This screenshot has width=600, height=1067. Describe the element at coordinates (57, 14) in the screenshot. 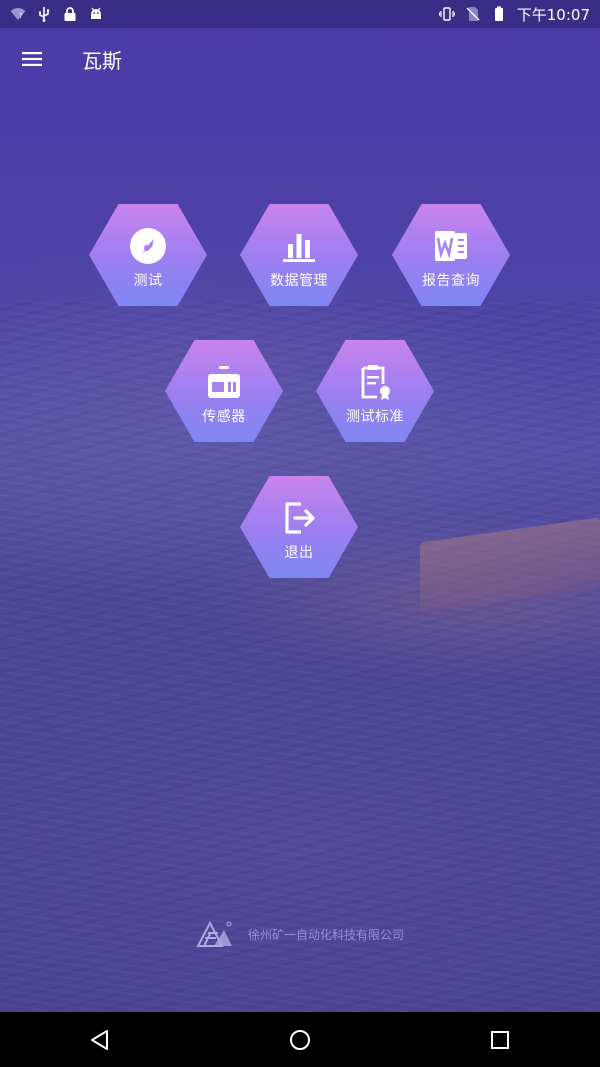

I see `status-bar-left: ?` at that location.